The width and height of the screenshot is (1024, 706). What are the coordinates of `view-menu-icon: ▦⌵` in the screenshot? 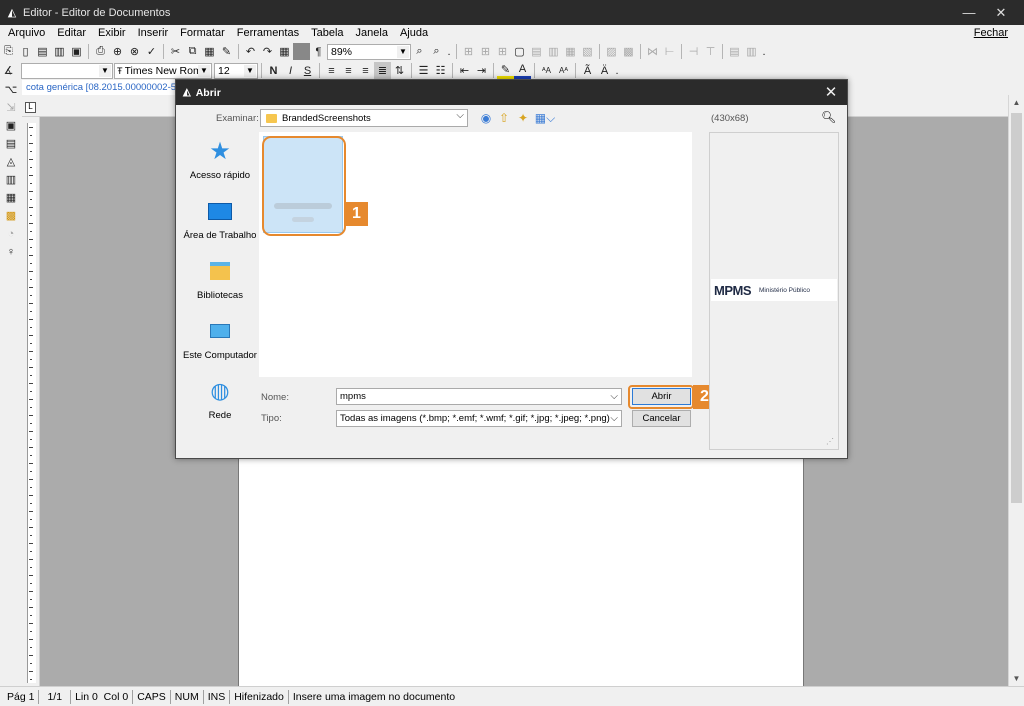 It's located at (545, 118).